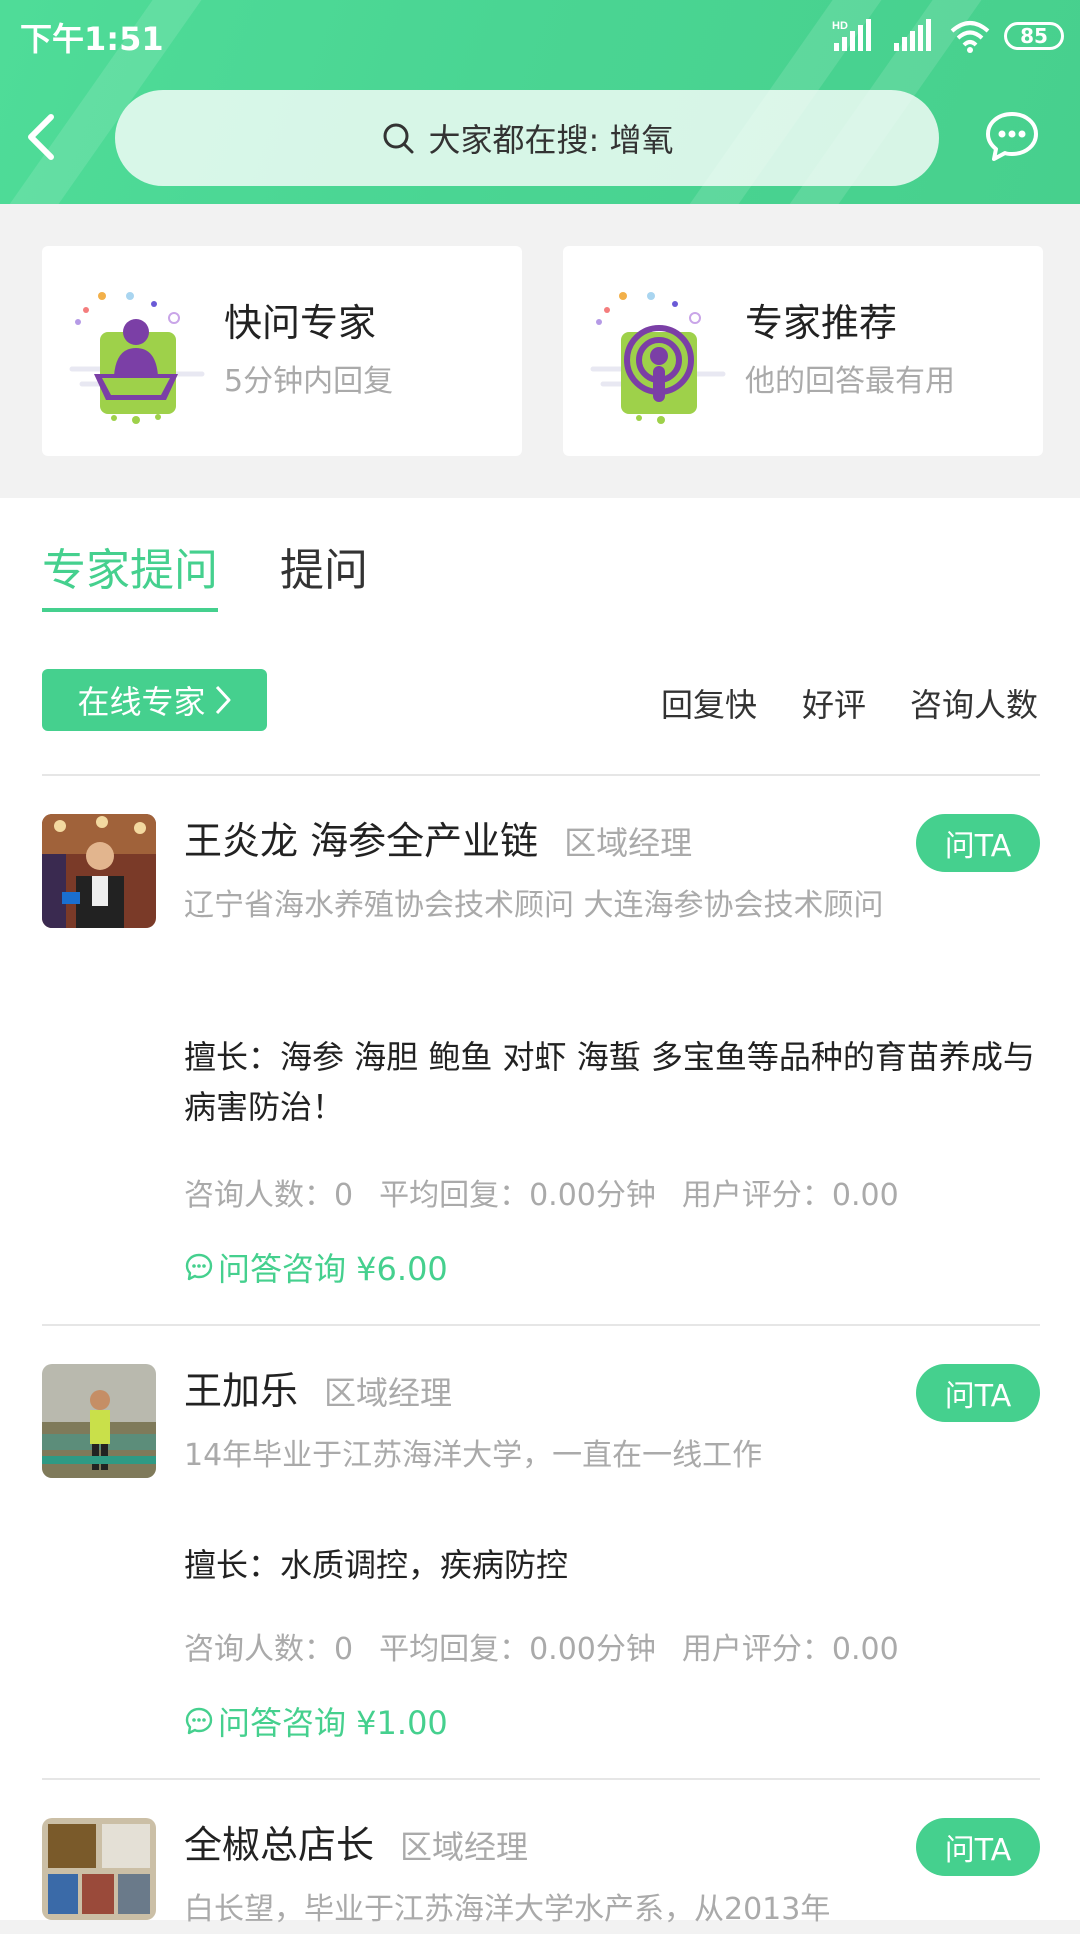 The width and height of the screenshot is (1080, 1934). What do you see at coordinates (947, 36) in the screenshot?
I see `status-icons: HD 85` at bounding box center [947, 36].